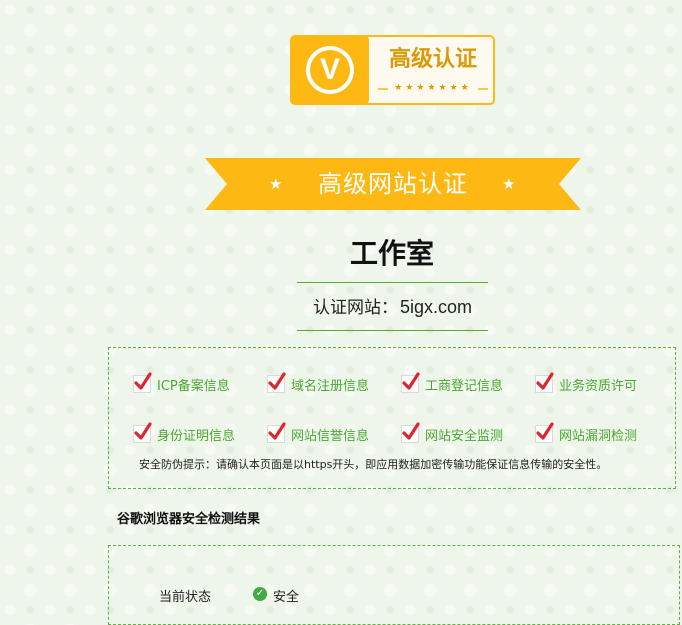  What do you see at coordinates (185, 597) in the screenshot?
I see `status-label: 当前状态` at bounding box center [185, 597].